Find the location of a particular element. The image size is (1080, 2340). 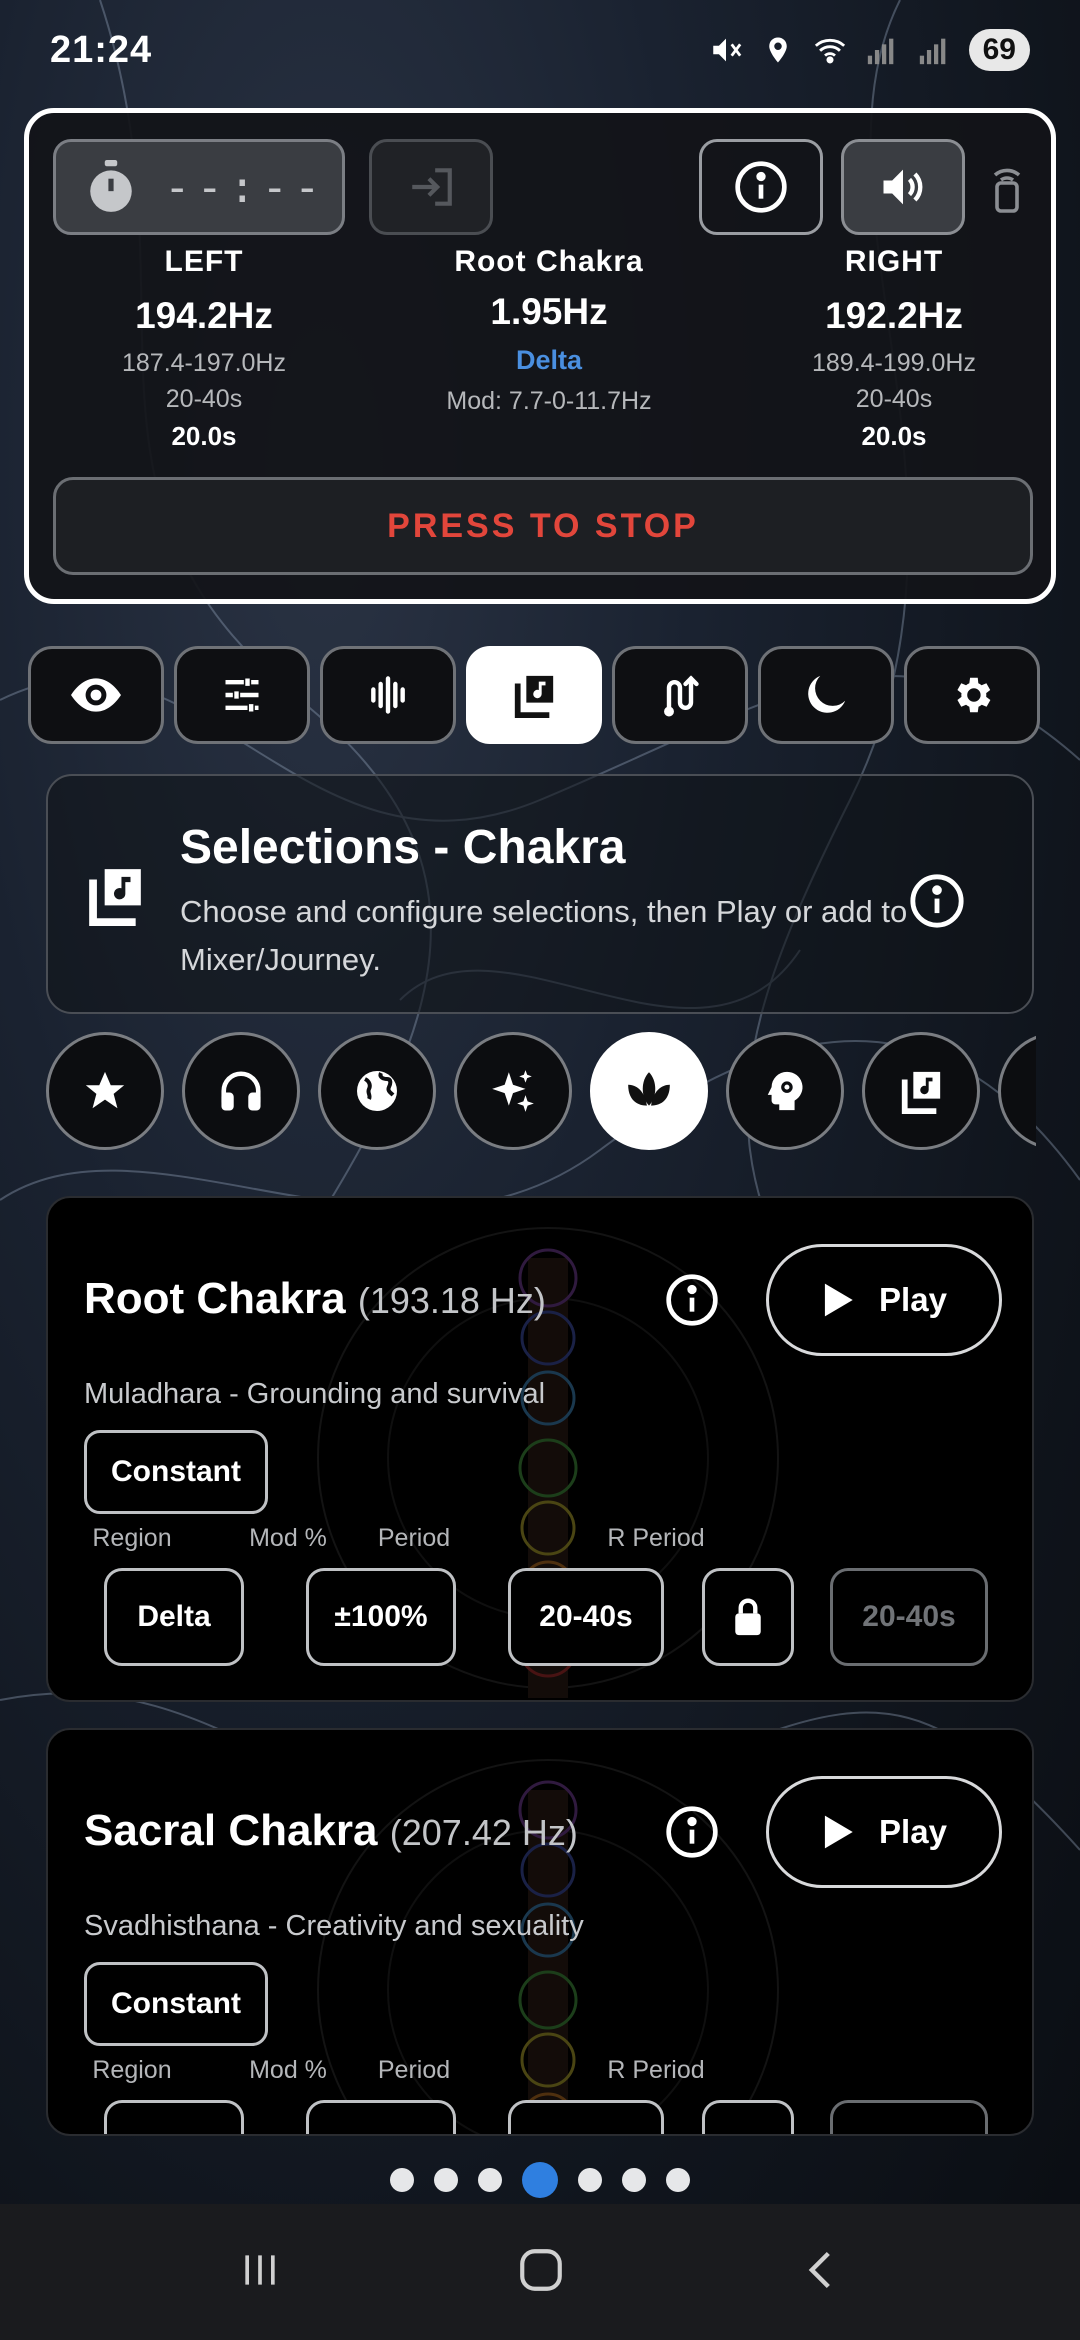

gear-icon is located at coordinates (974, 695).